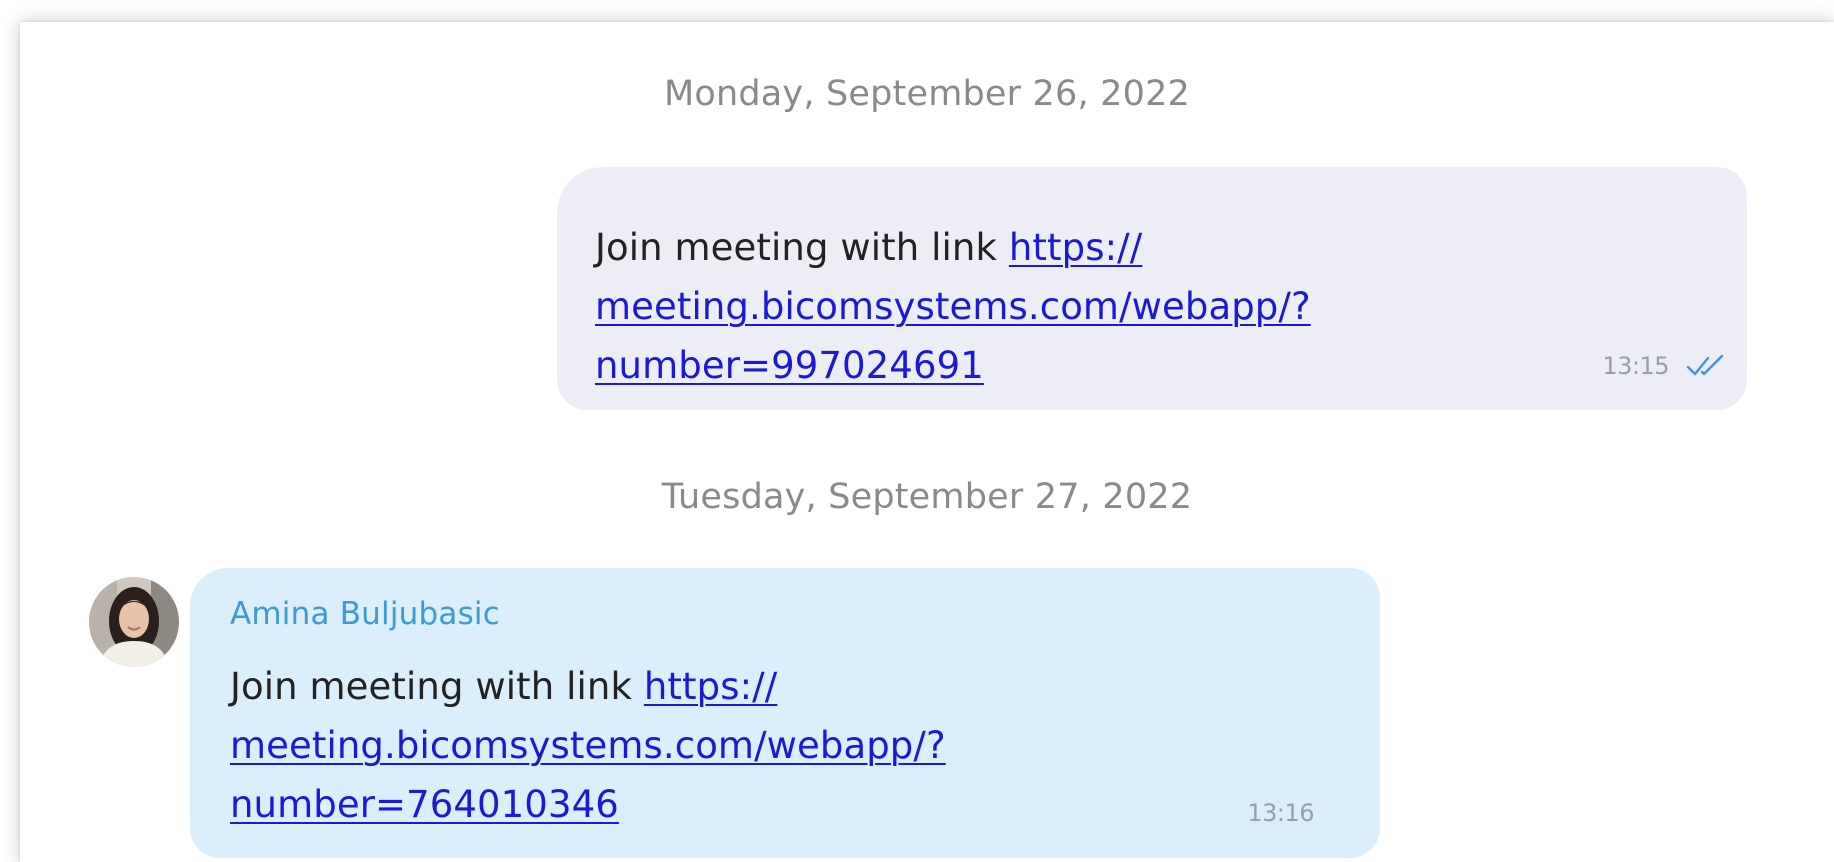 The width and height of the screenshot is (1834, 862). I want to click on date-separator: Monday, September 26, 2022, so click(927, 94).